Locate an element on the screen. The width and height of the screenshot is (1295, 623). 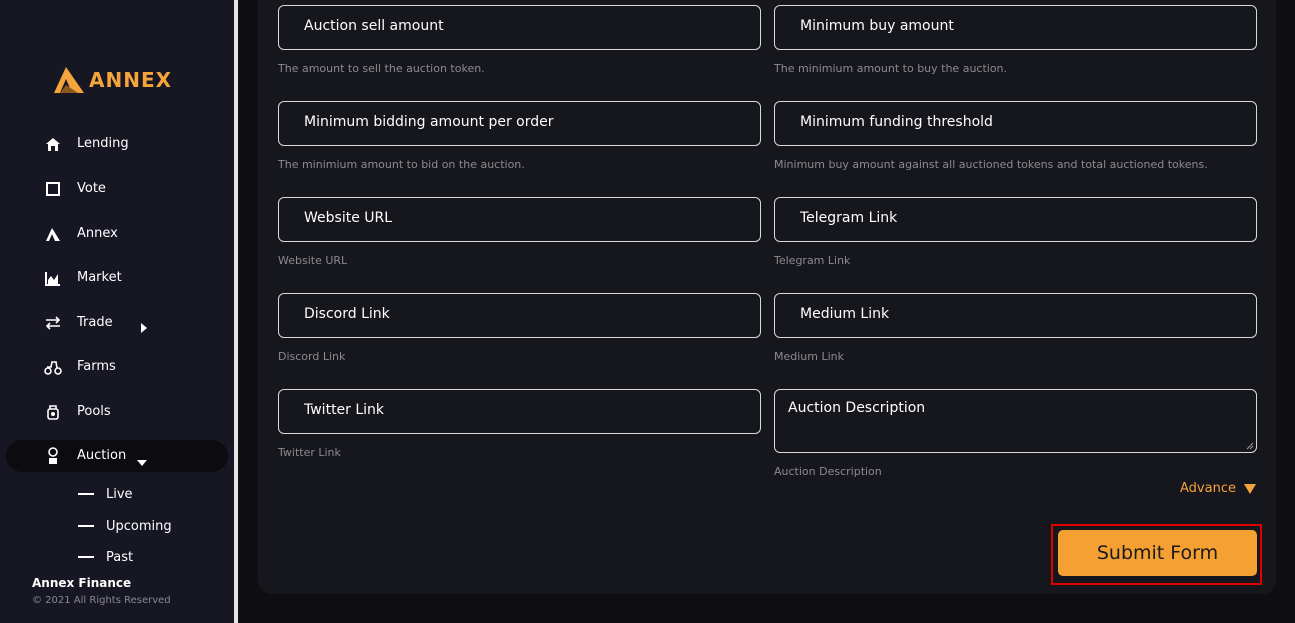
advance-label: Advance is located at coordinates (1208, 488).